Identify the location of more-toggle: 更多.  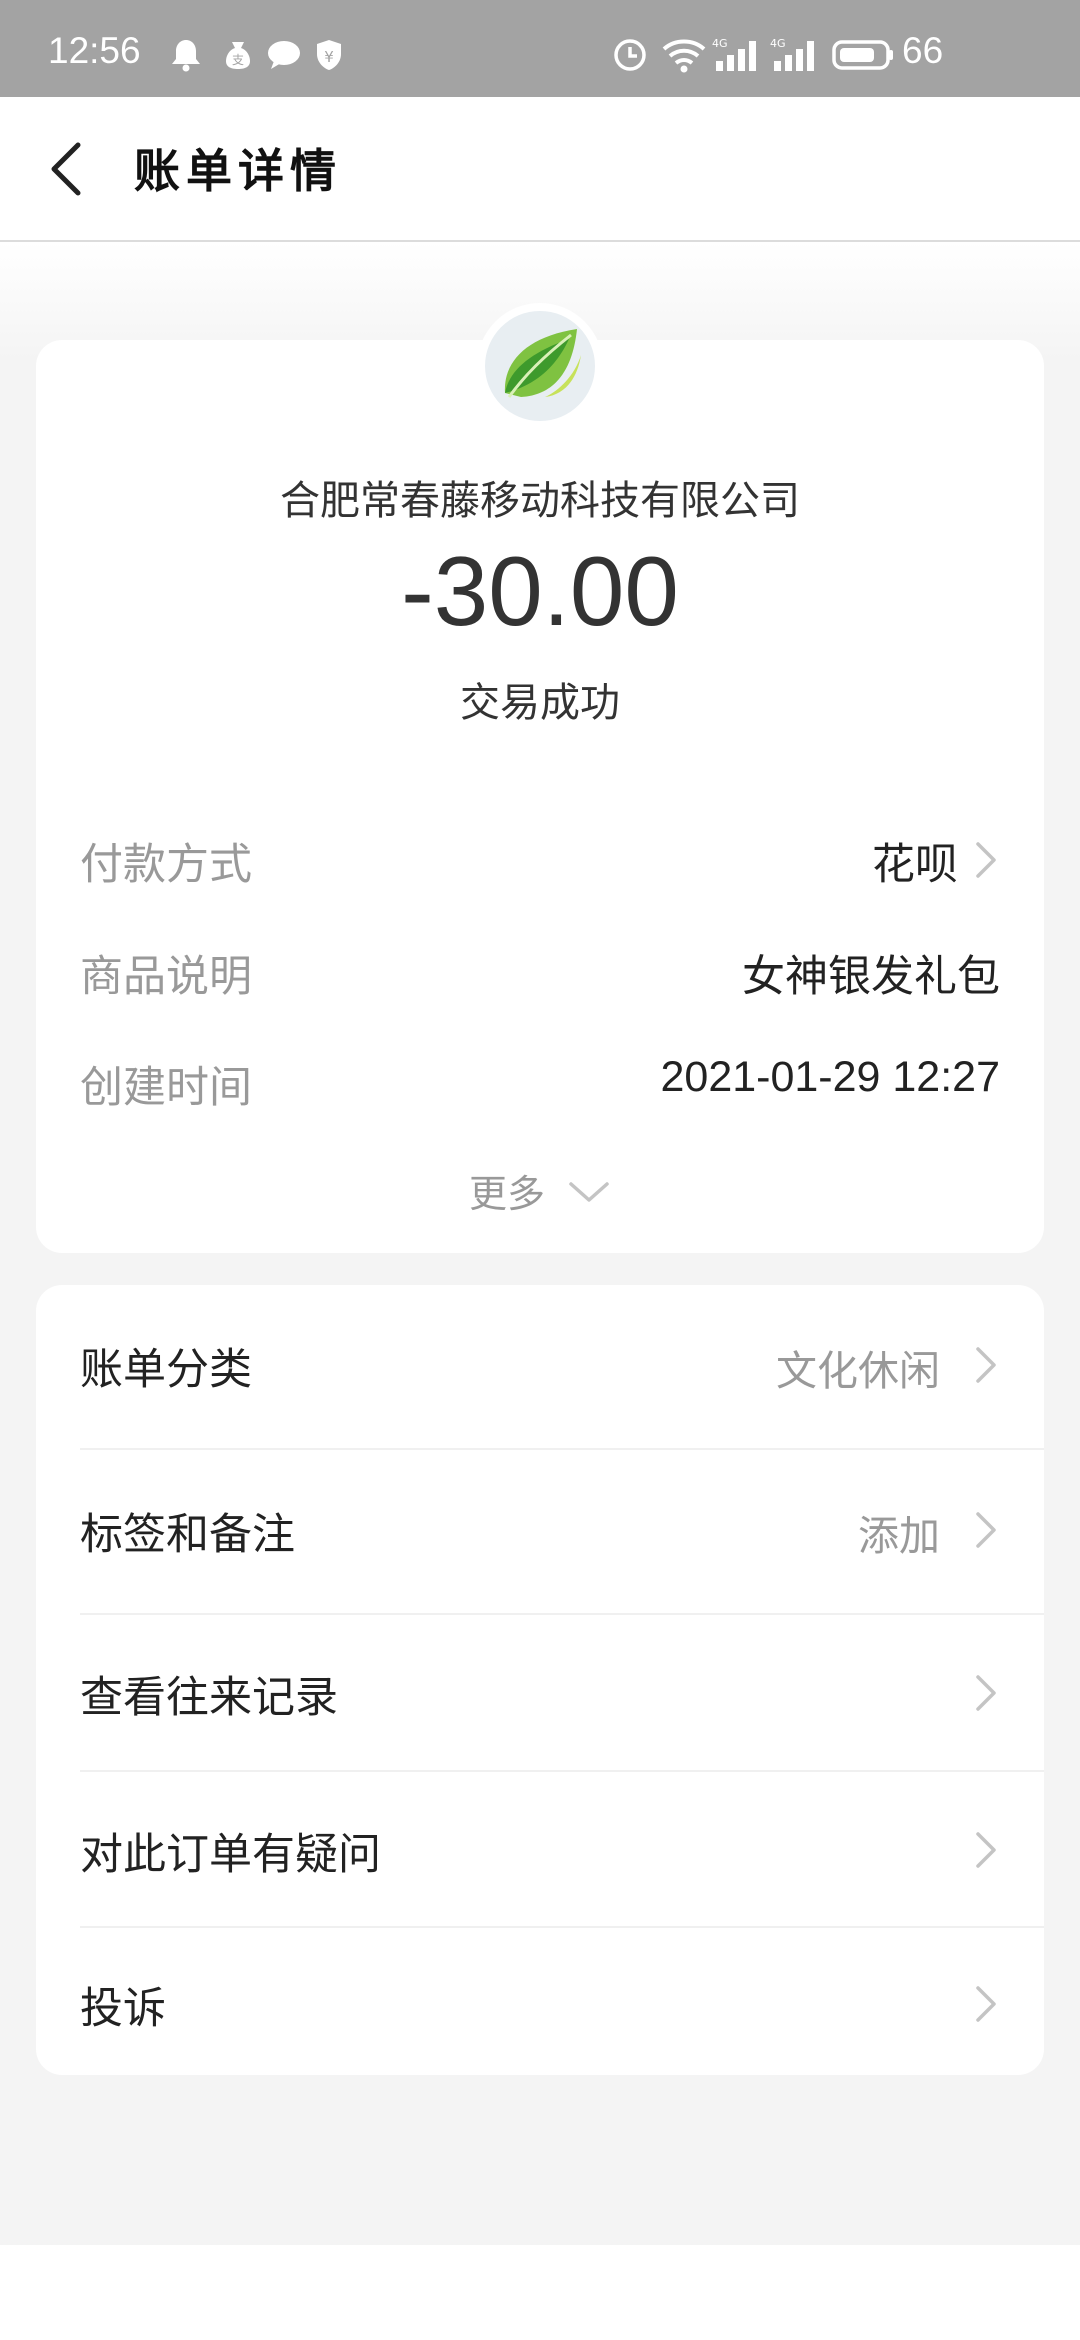
(540, 1190).